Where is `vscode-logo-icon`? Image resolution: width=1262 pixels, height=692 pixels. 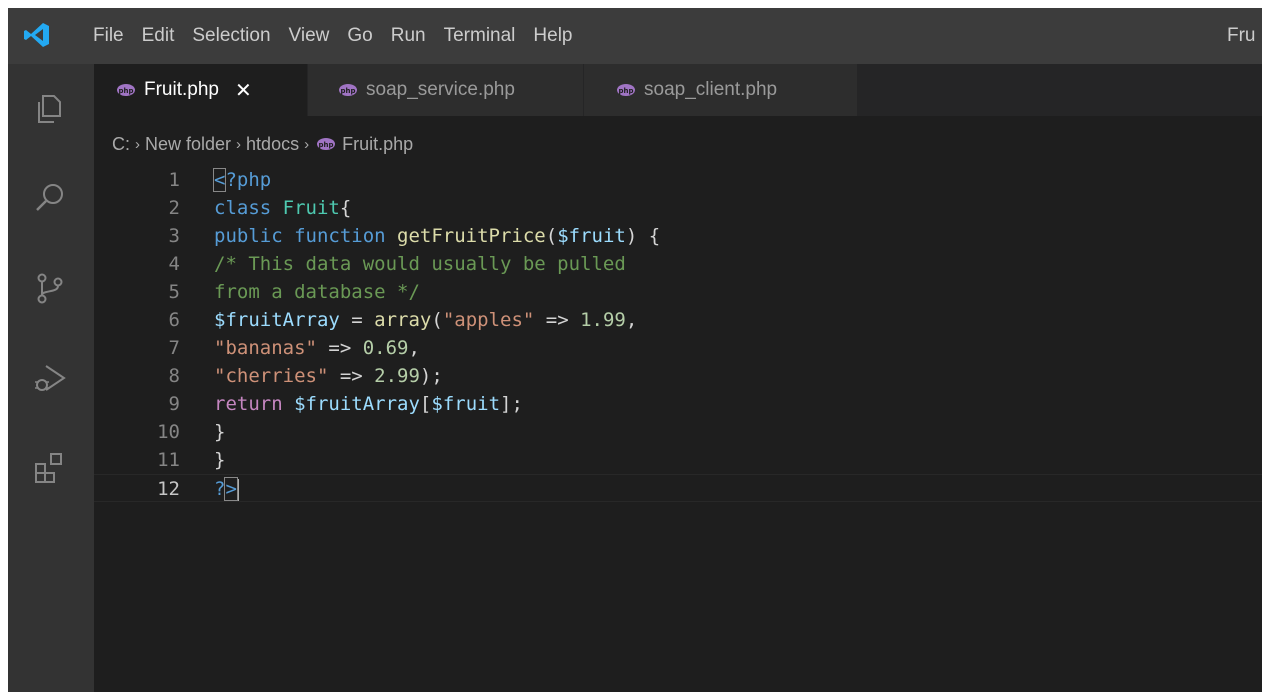 vscode-logo-icon is located at coordinates (36, 35).